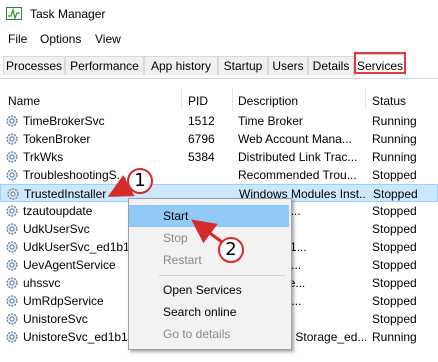 This screenshot has width=438, height=362. What do you see at coordinates (198, 101) in the screenshot?
I see `header-pid: PID` at bounding box center [198, 101].